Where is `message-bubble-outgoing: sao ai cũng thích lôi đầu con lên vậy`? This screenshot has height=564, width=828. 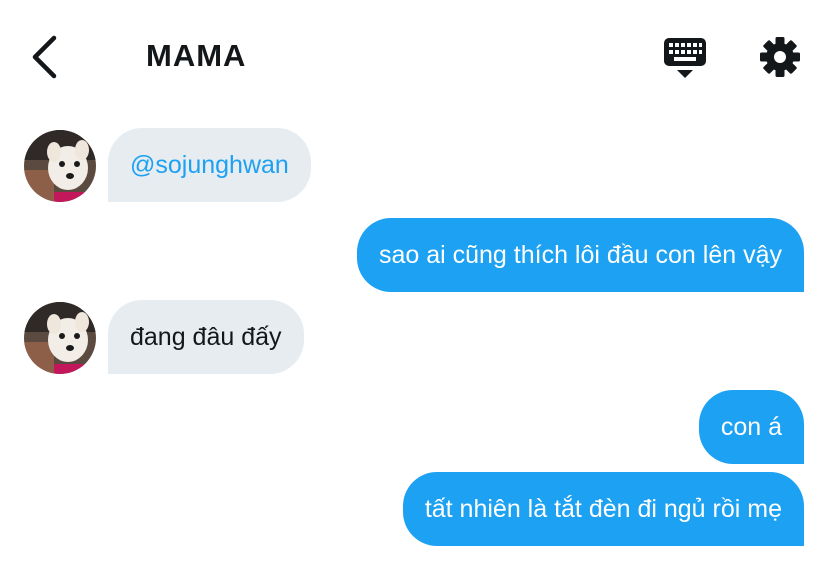
message-bubble-outgoing: sao ai cũng thích lôi đầu con lên vậy is located at coordinates (580, 255).